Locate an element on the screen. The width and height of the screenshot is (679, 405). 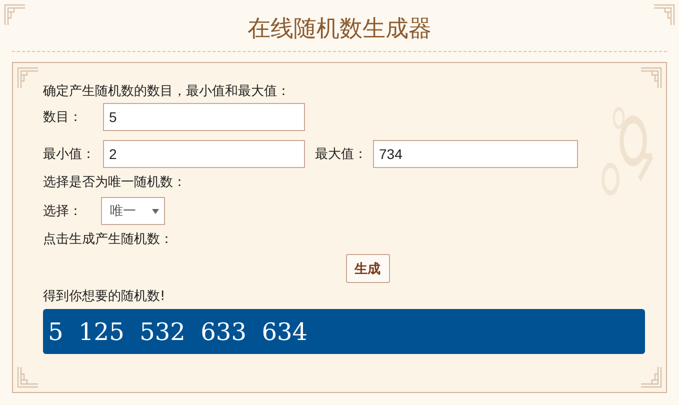
field-label: 选择： is located at coordinates (63, 211).